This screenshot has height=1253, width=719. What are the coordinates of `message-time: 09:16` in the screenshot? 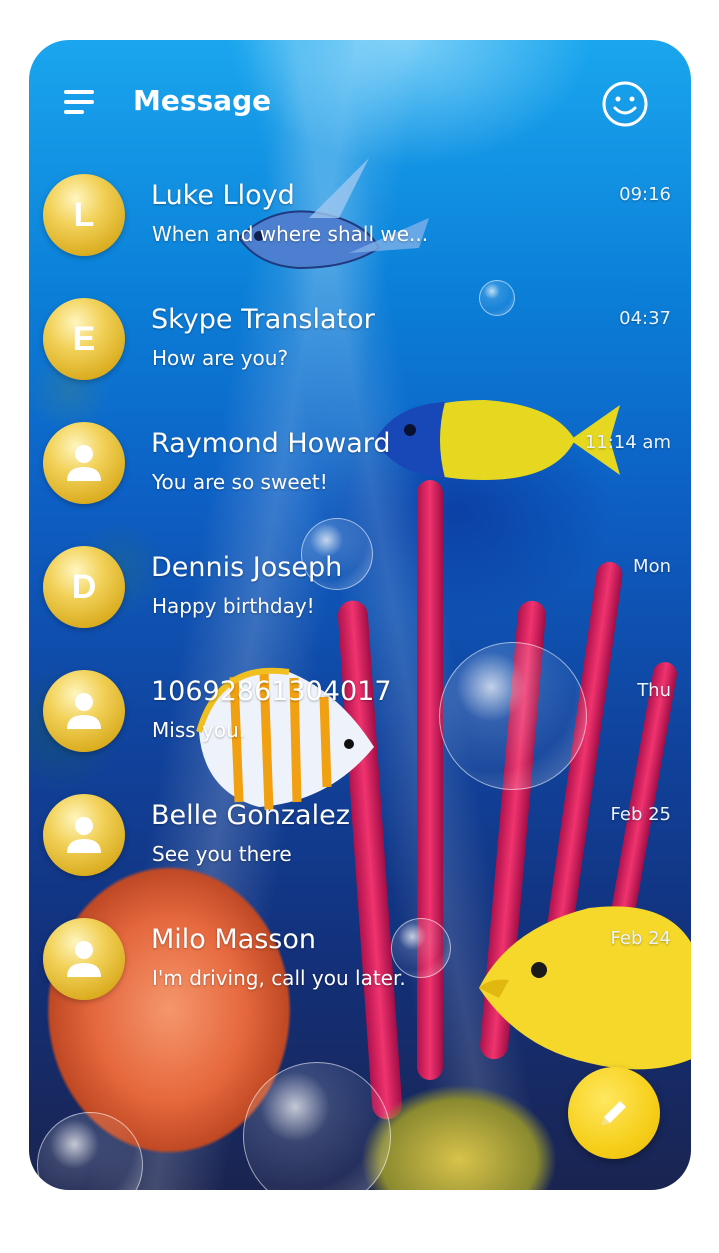 It's located at (645, 194).